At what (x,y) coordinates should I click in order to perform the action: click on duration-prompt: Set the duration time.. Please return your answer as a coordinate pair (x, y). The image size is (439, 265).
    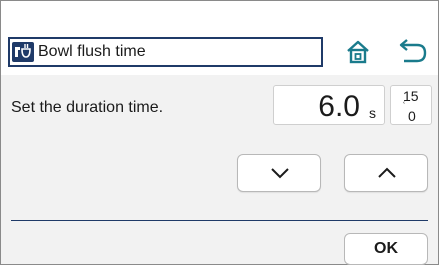
    Looking at the image, I should click on (87, 107).